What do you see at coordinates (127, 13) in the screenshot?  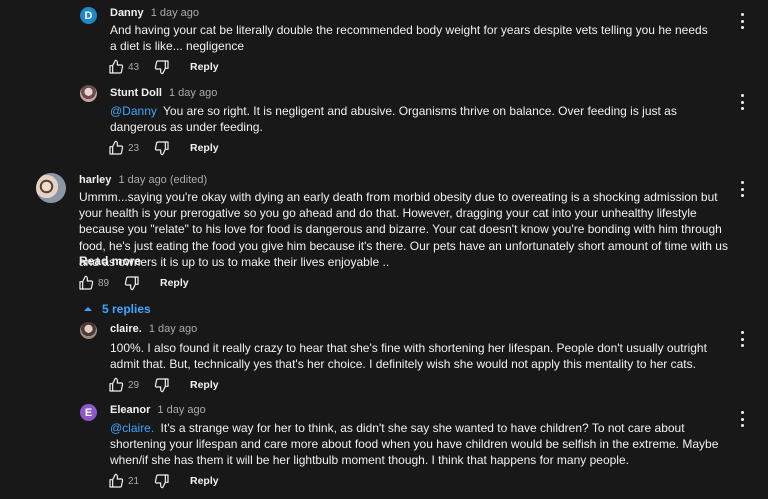 I see `author-name: Danny` at bounding box center [127, 13].